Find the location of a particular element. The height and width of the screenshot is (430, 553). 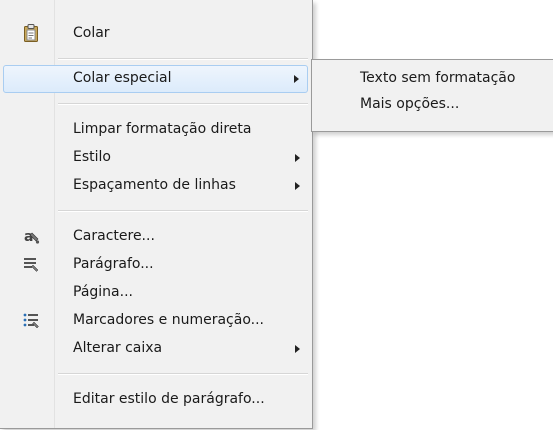

menu-item-change-case: Alterar caixa is located at coordinates (155, 349).